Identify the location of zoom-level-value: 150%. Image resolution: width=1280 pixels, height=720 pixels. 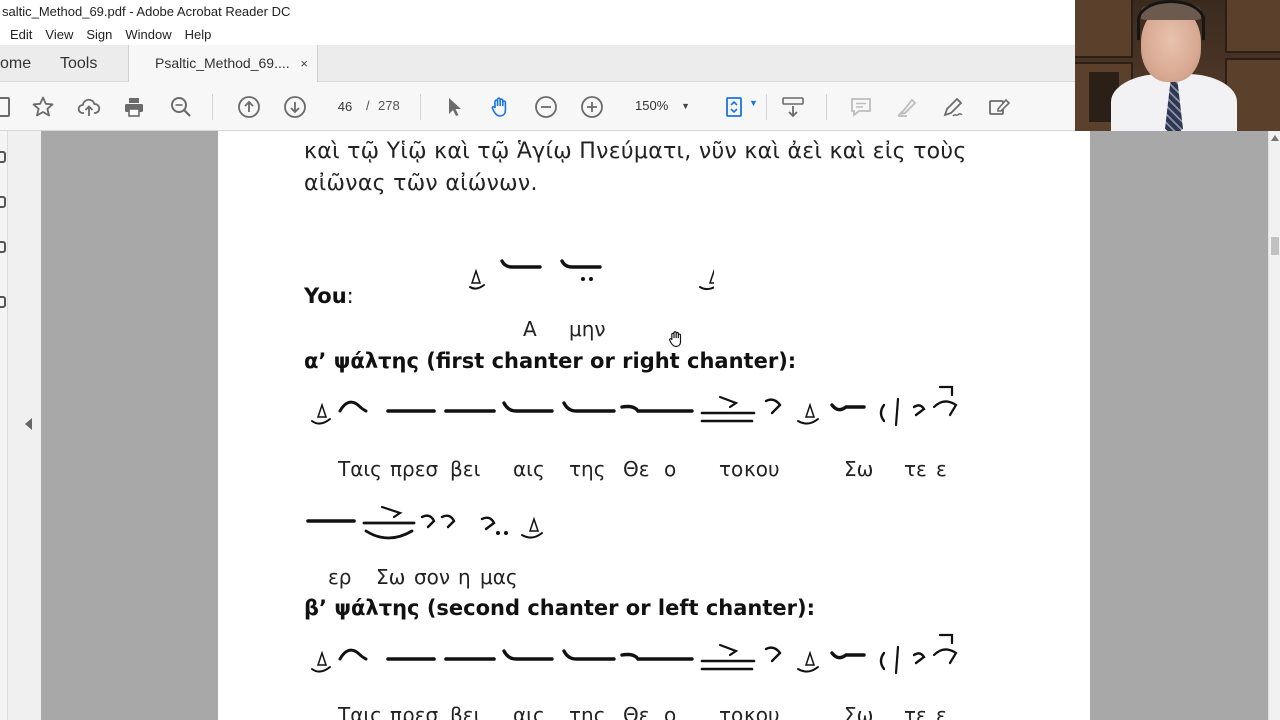
(652, 105).